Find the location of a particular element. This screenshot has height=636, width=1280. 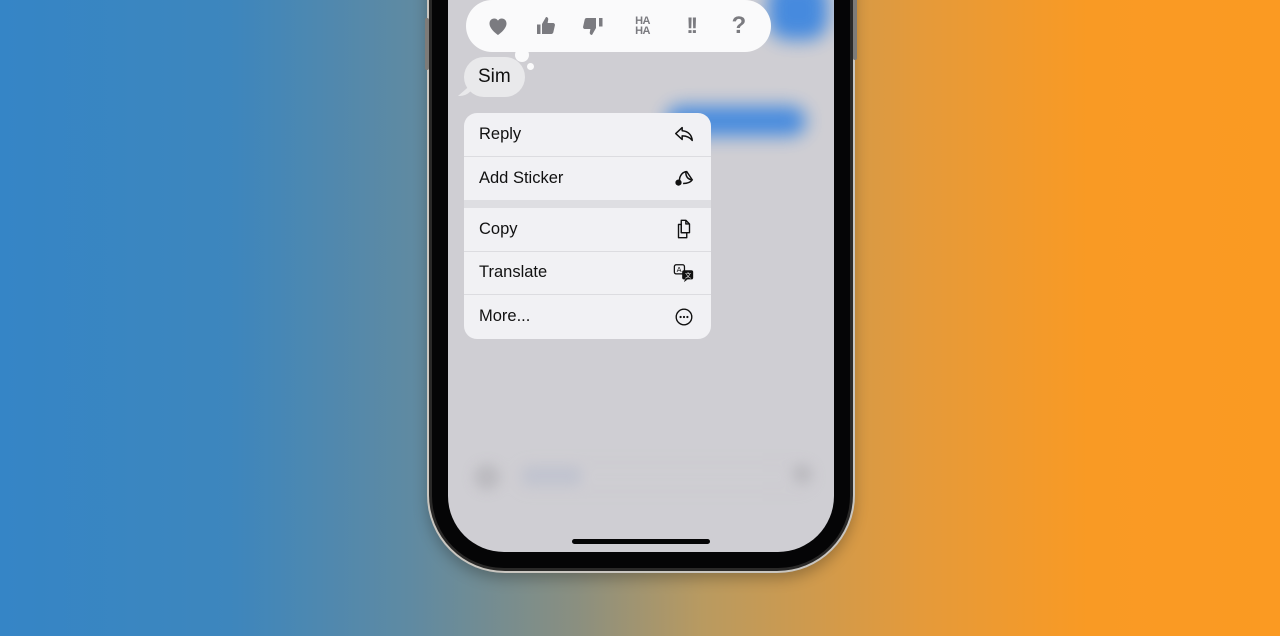

menu-group-primary: Reply Add Sticker is located at coordinates (587, 156).